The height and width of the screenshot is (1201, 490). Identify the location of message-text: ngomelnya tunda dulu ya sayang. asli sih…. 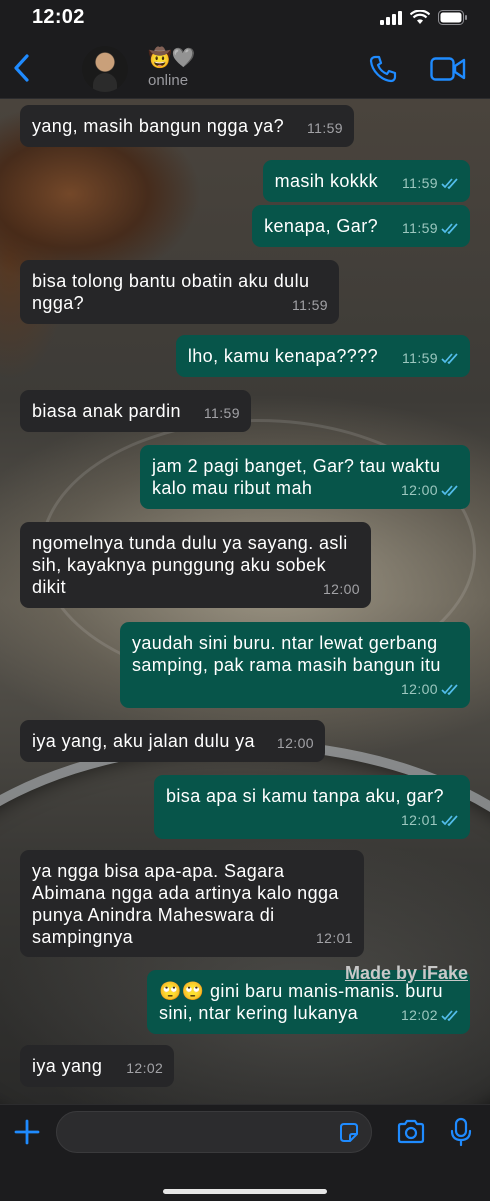
(190, 565).